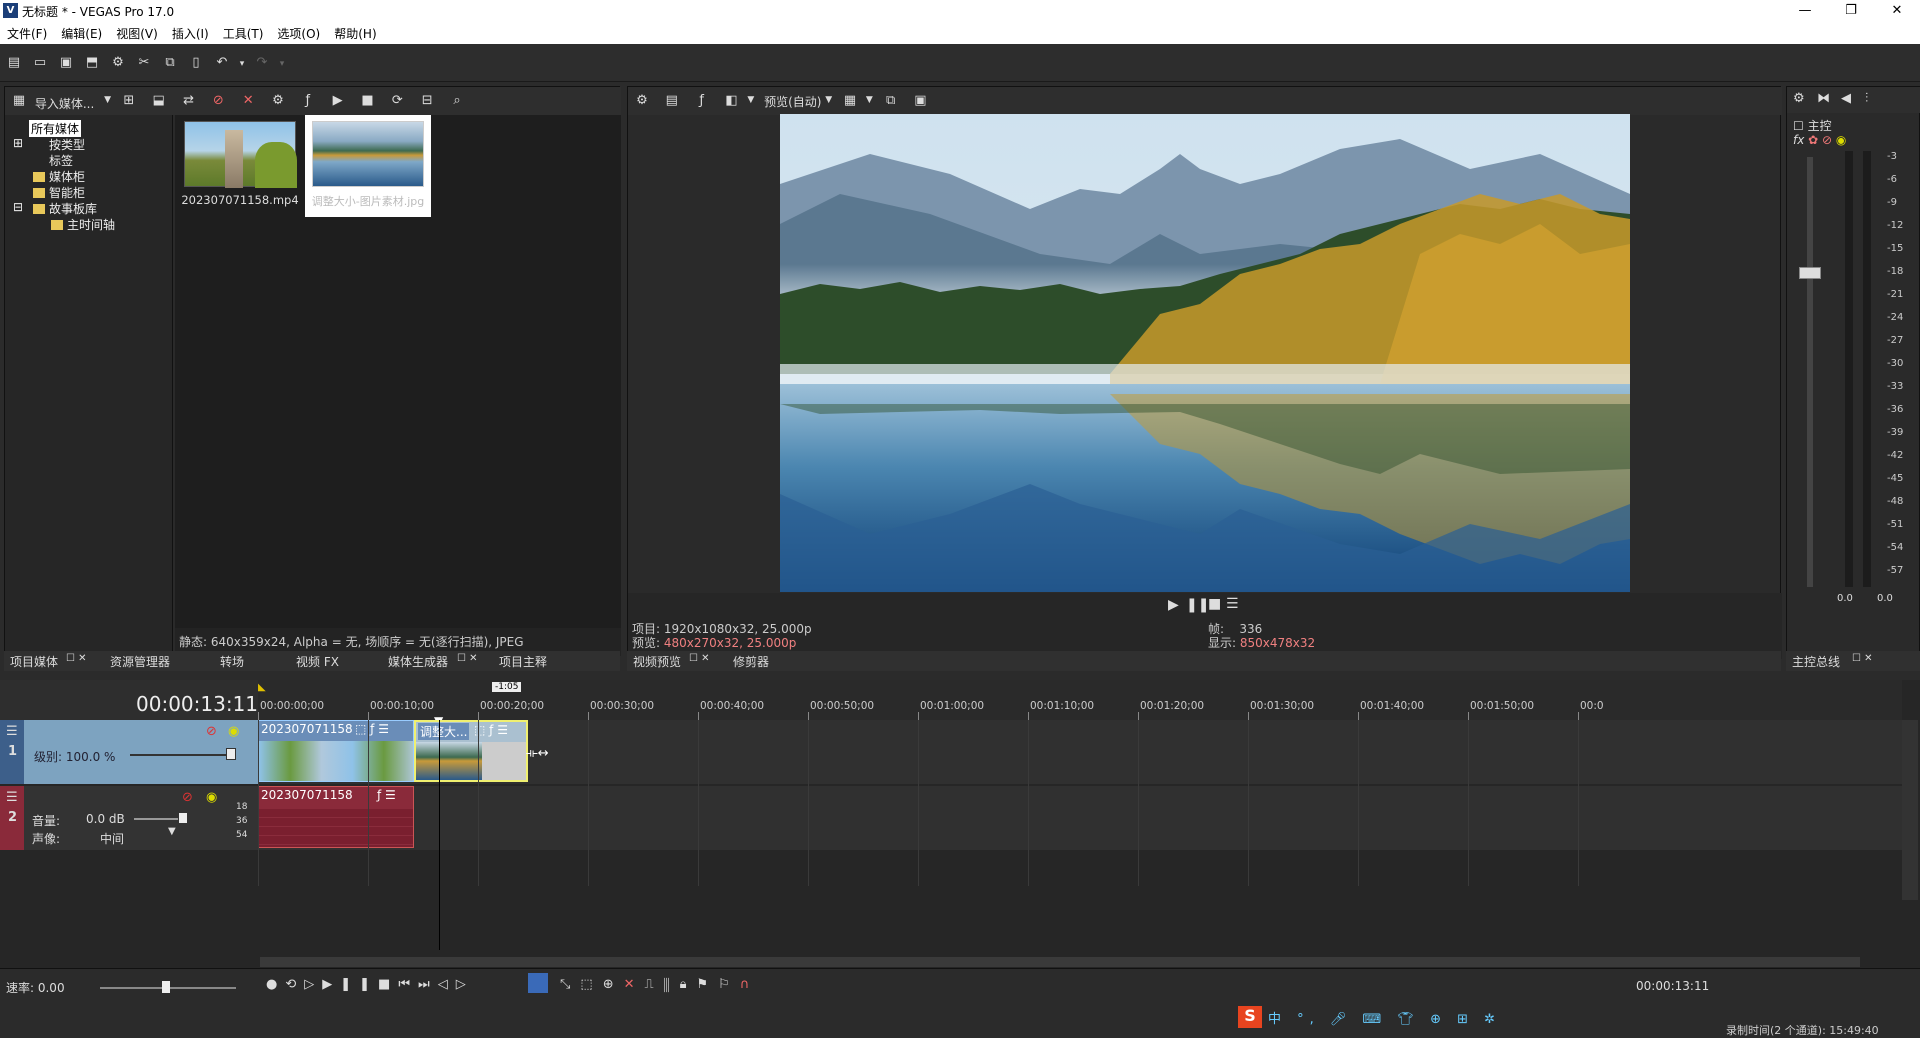  What do you see at coordinates (336, 817) in the screenshot?
I see `audio-clip: 202307071158 ƒ ☰` at bounding box center [336, 817].